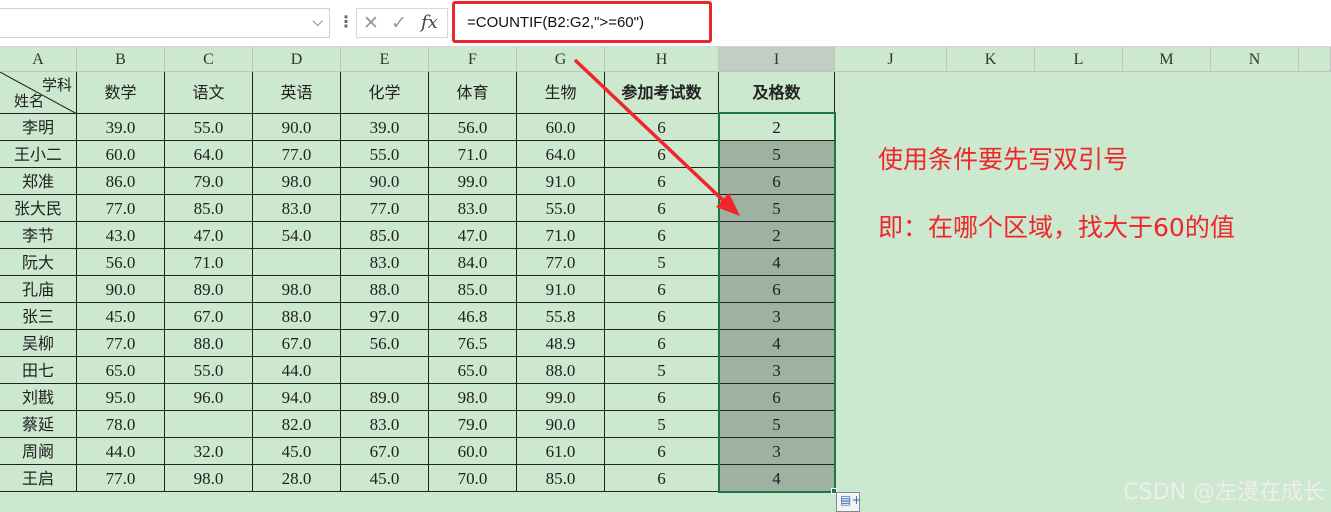  What do you see at coordinates (209, 59) in the screenshot?
I see `column-header-c: C` at bounding box center [209, 59].